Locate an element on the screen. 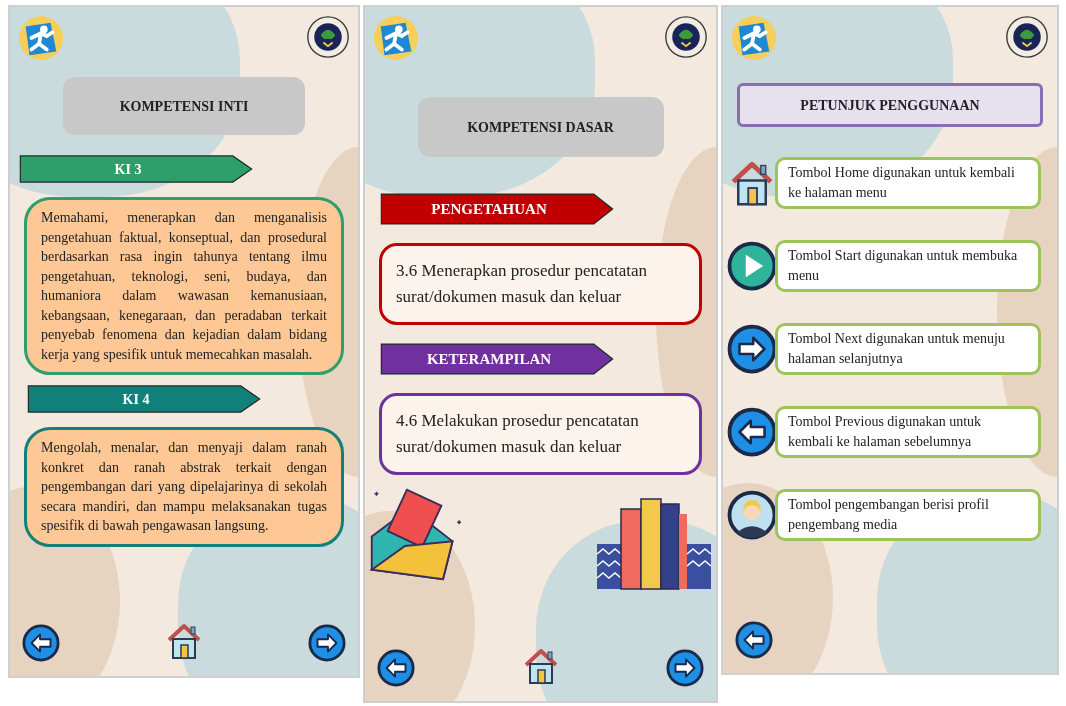  instruction-text: Tombol Previous digunakan untuk kembali ke halaman sebelumnya is located at coordinates (908, 432).